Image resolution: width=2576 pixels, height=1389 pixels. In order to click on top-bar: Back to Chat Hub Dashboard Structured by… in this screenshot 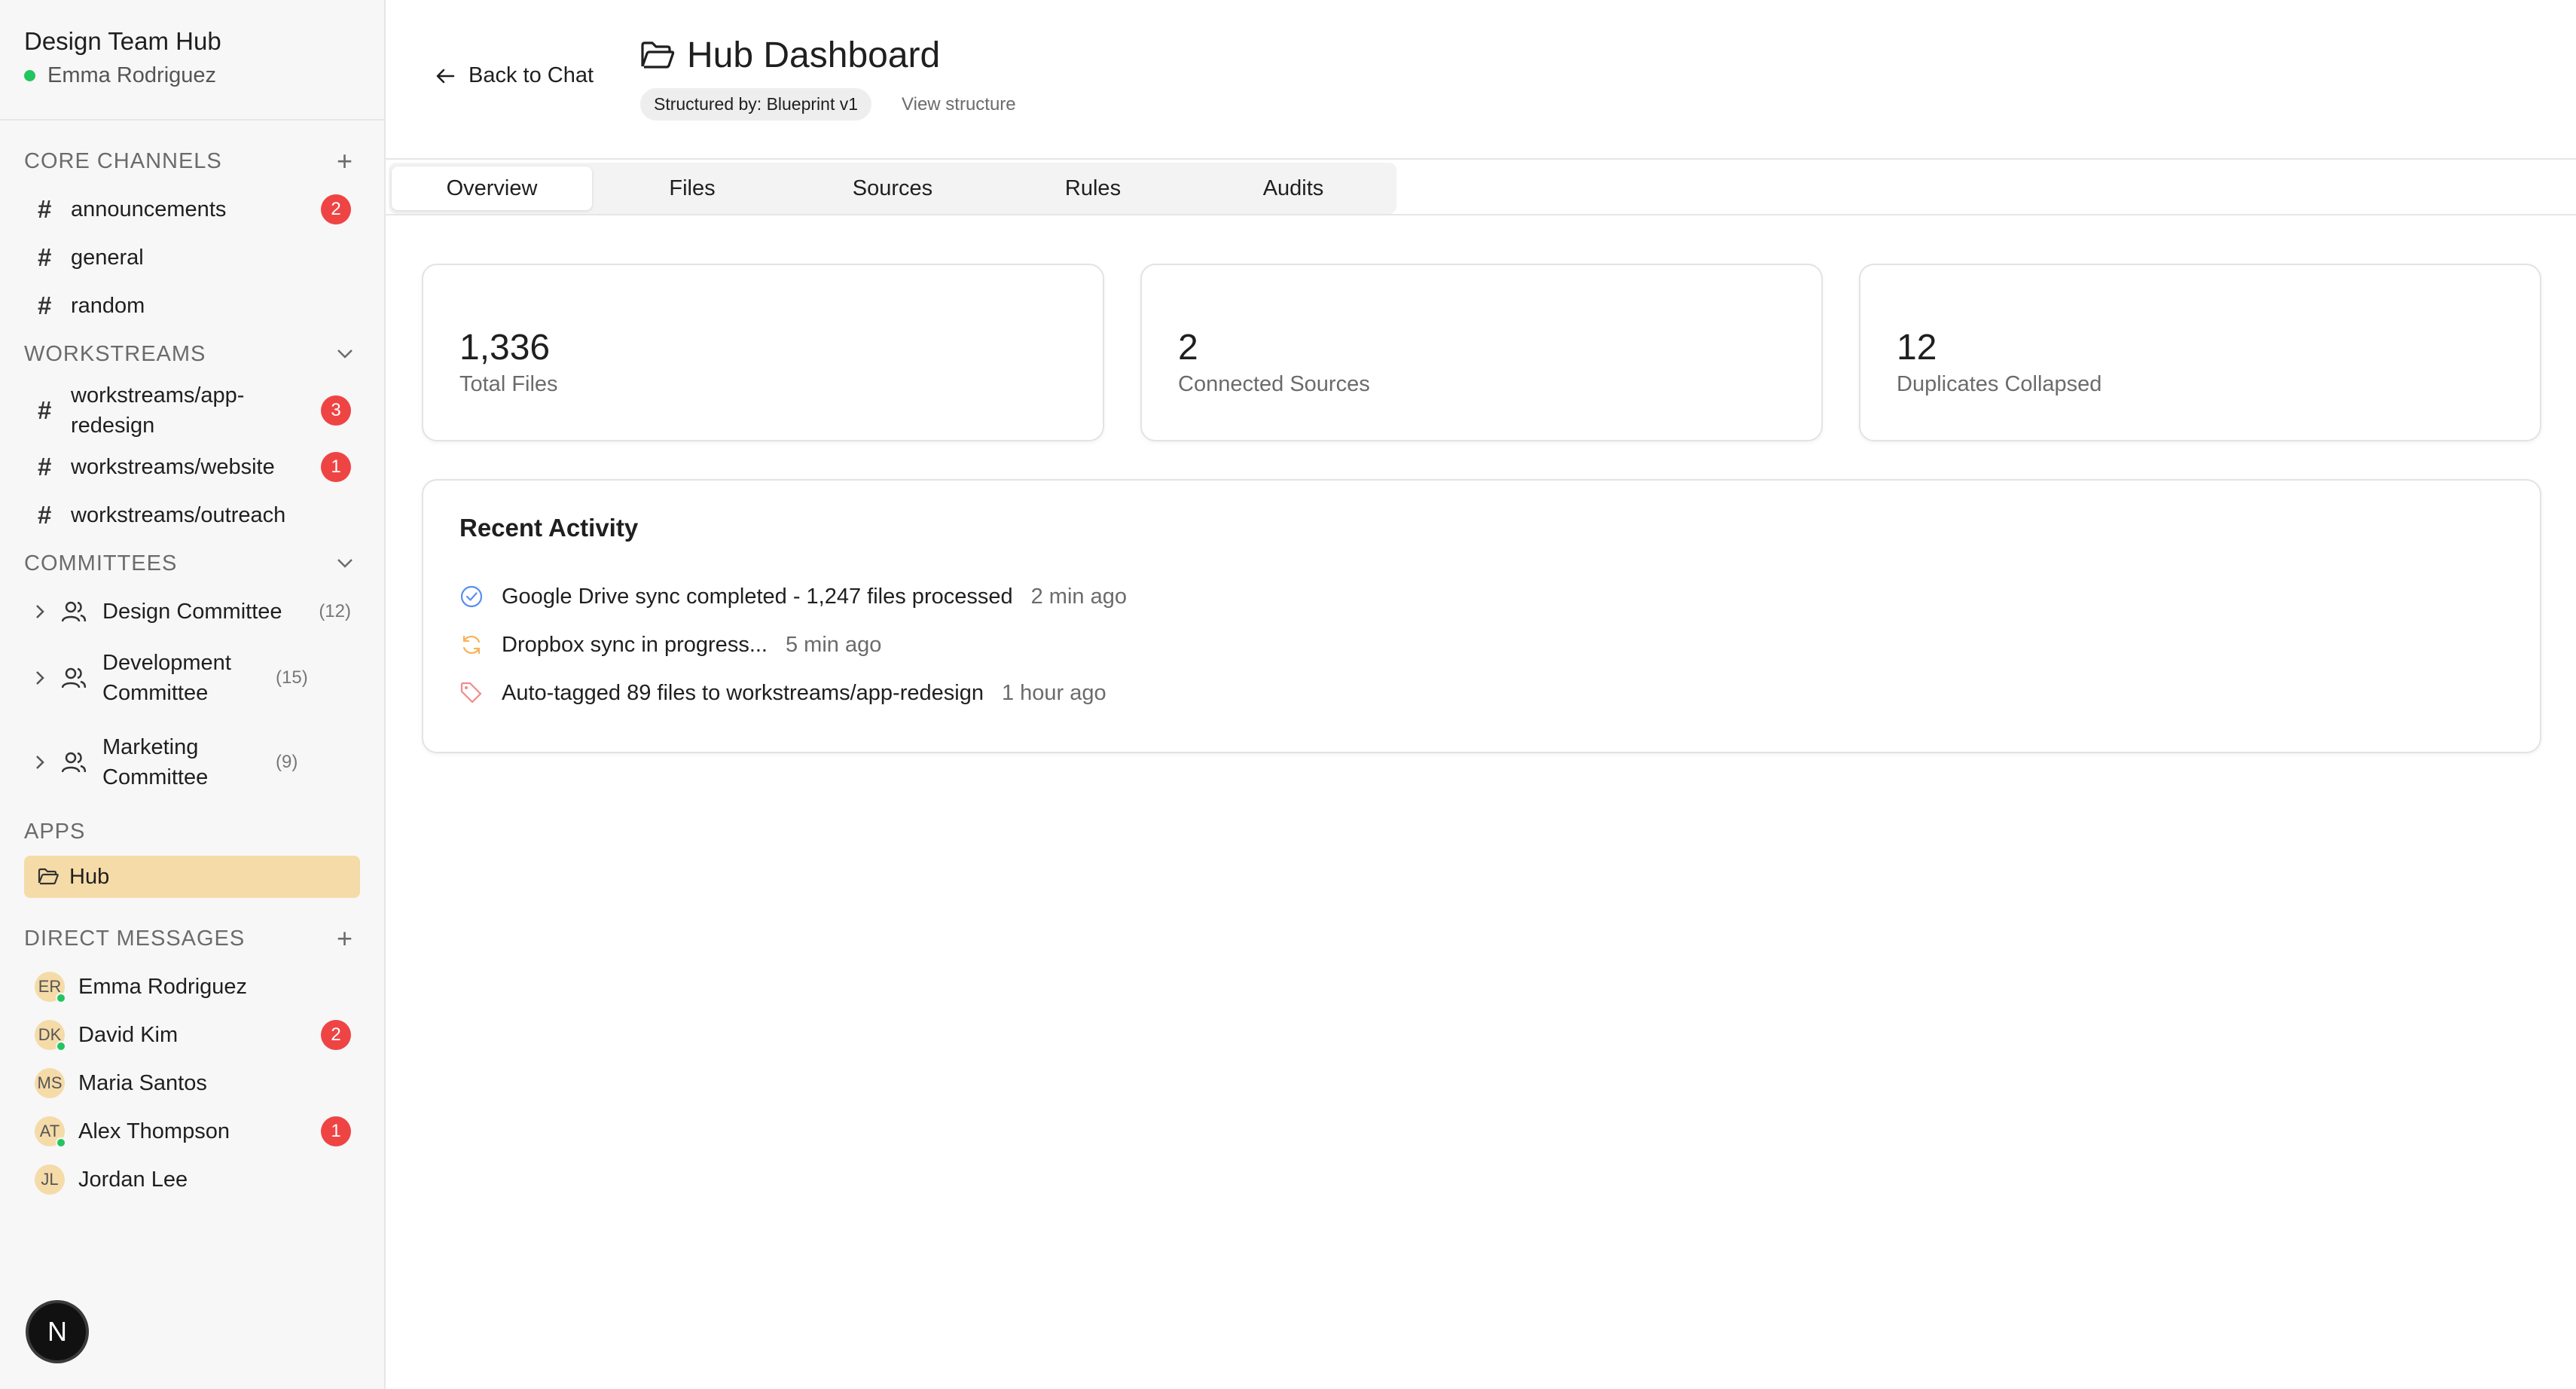, I will do `click(1481, 80)`.